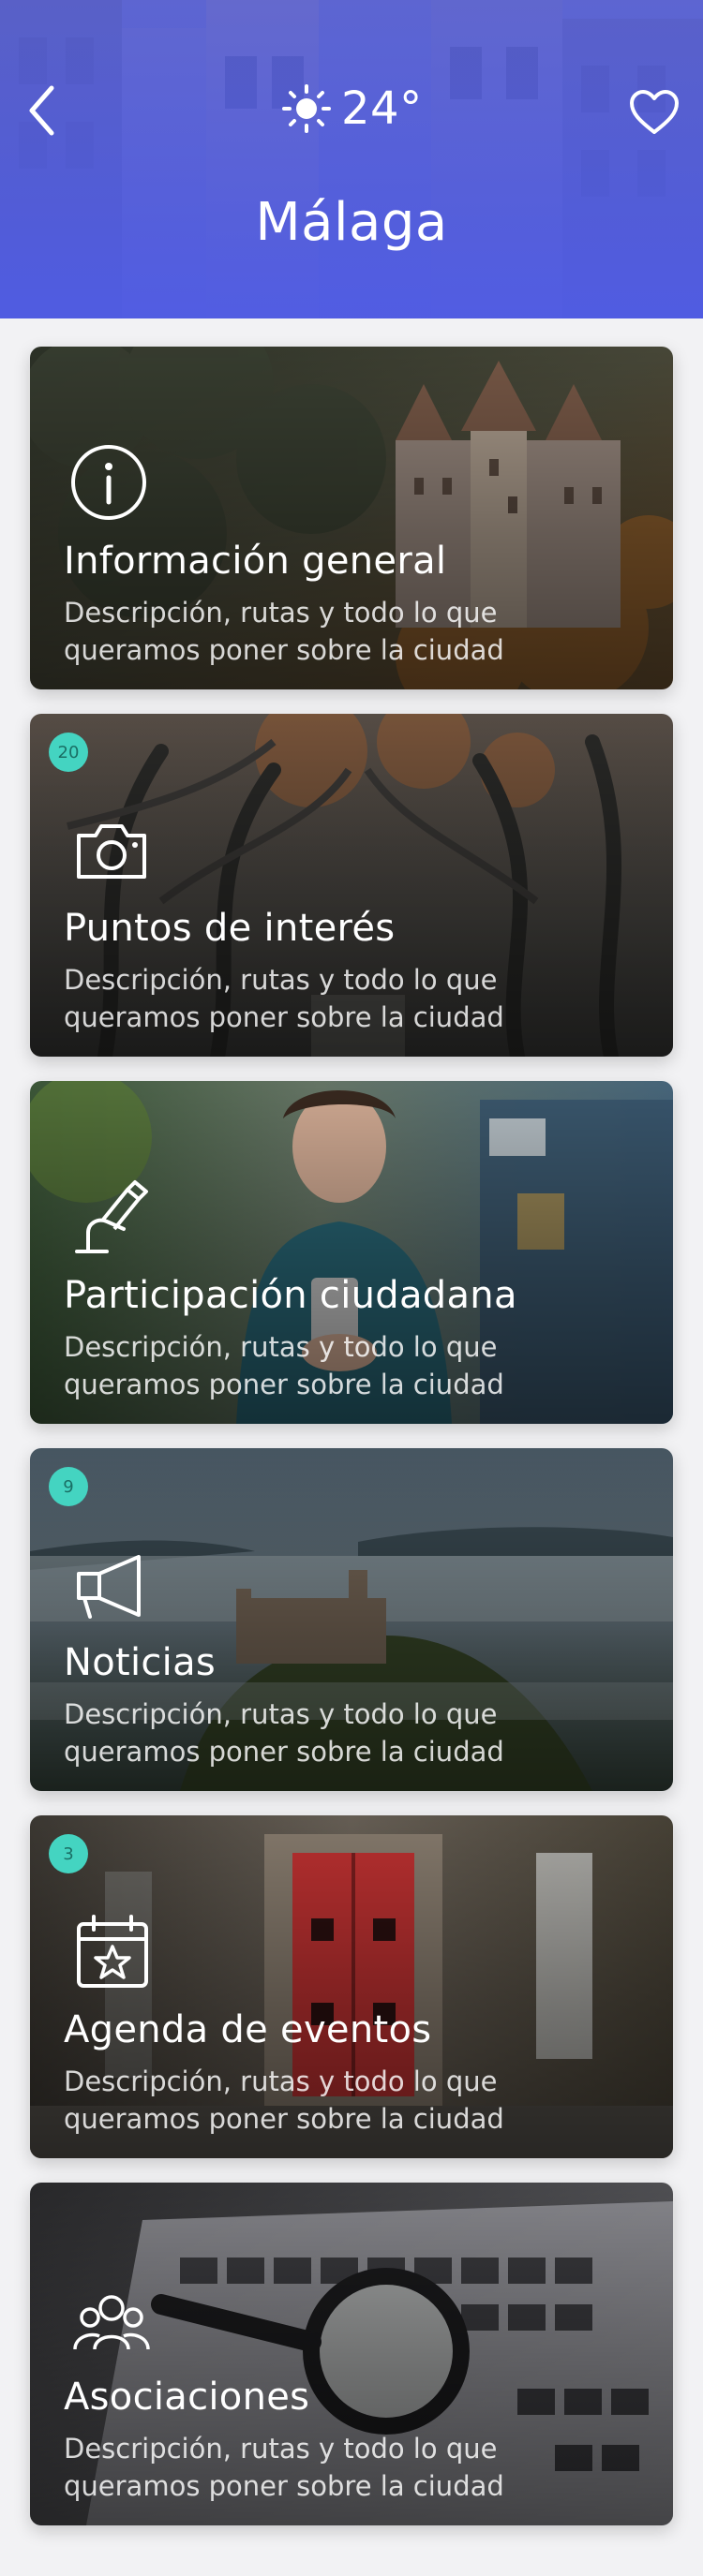  Describe the element at coordinates (187, 2398) in the screenshot. I see `card-title: Asociaciones` at that location.